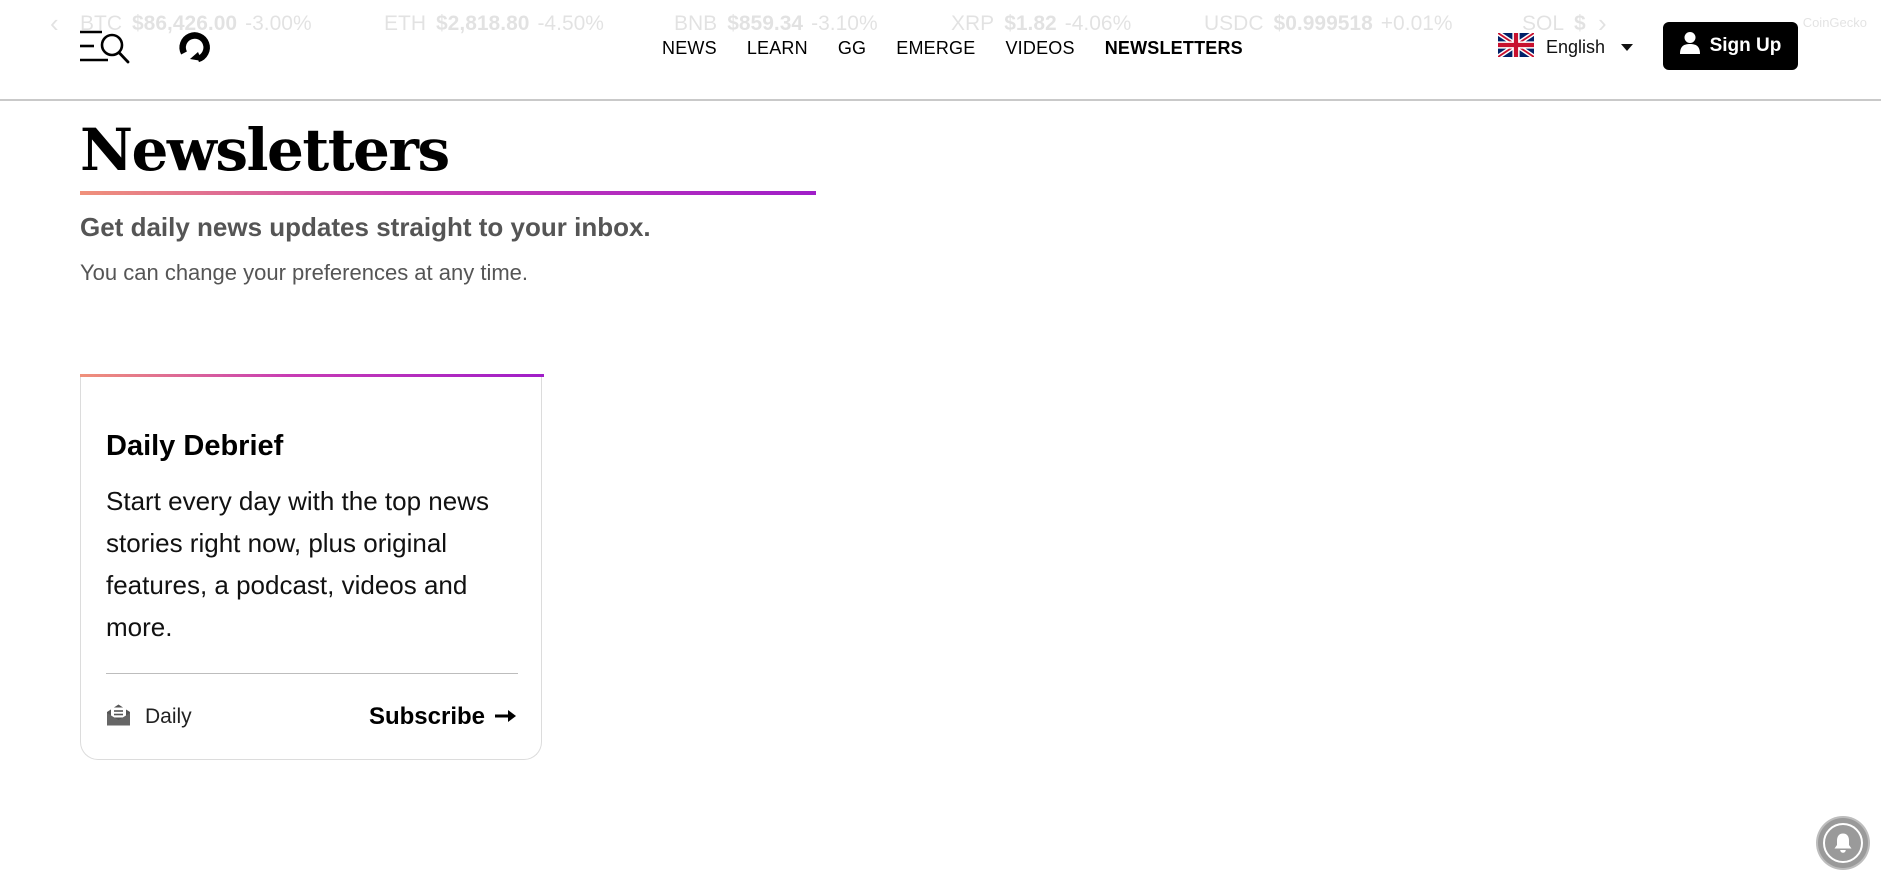 The width and height of the screenshot is (1881, 880). I want to click on nav-news: NEWS, so click(689, 48).